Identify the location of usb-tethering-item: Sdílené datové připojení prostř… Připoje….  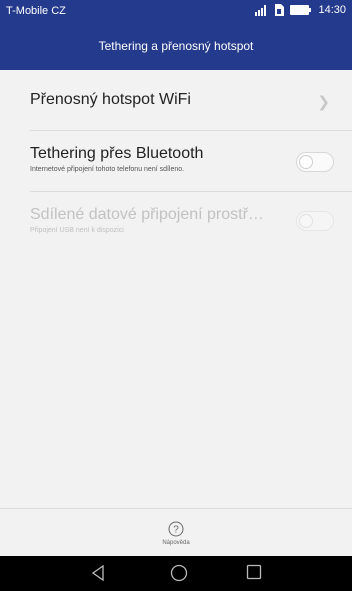
(176, 223).